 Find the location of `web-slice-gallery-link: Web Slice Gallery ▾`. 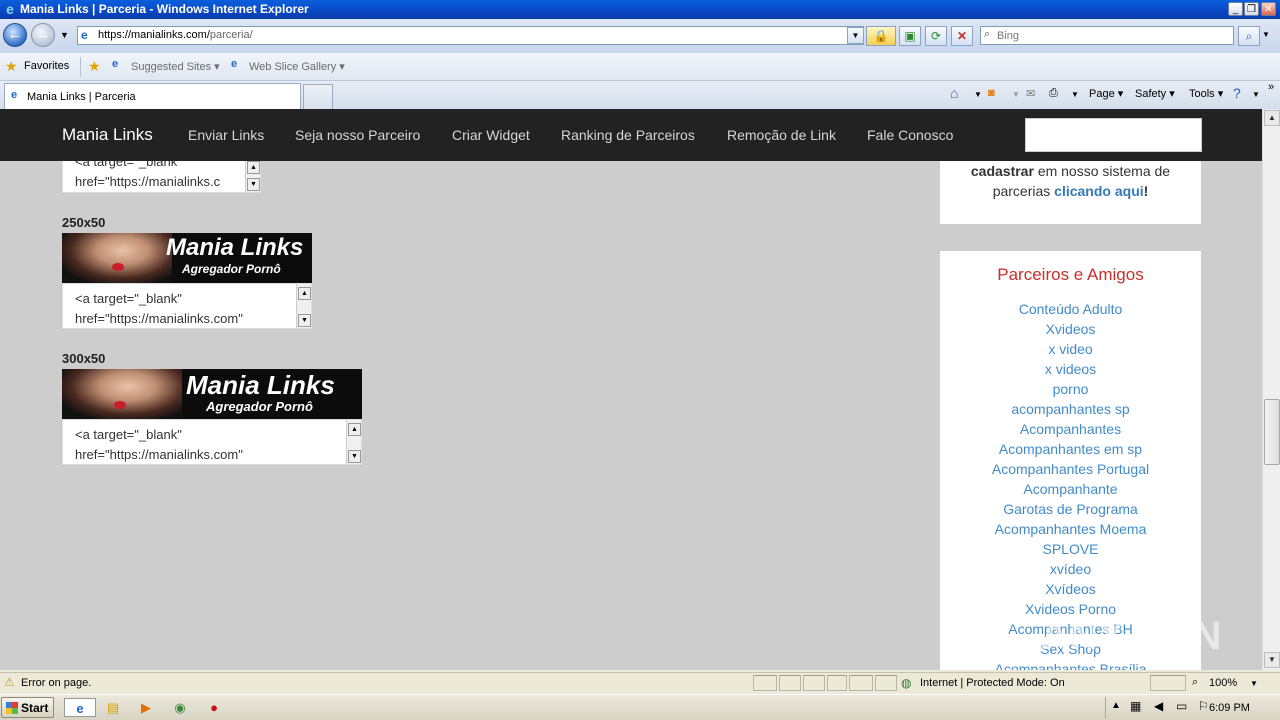

web-slice-gallery-link: Web Slice Gallery ▾ is located at coordinates (297, 66).